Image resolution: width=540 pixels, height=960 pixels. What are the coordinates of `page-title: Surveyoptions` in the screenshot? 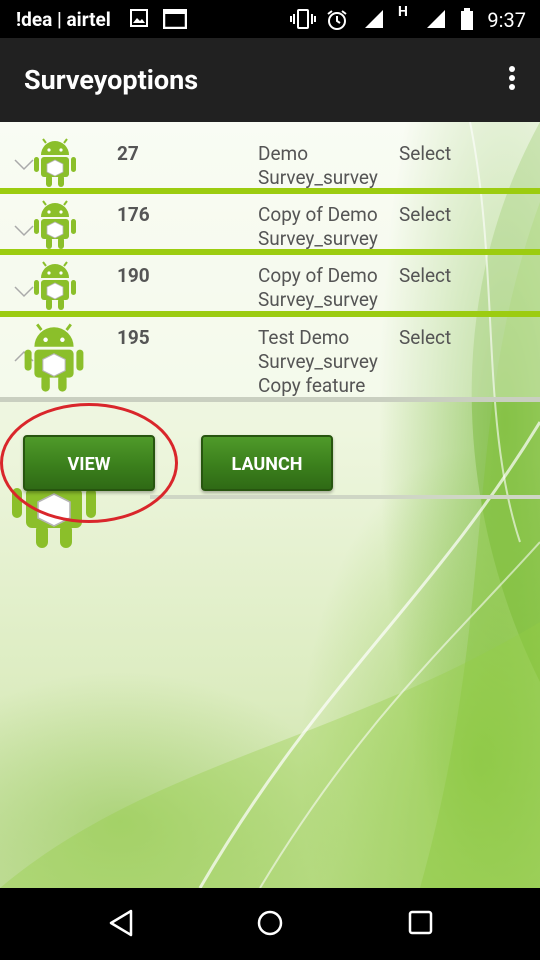 It's located at (111, 80).